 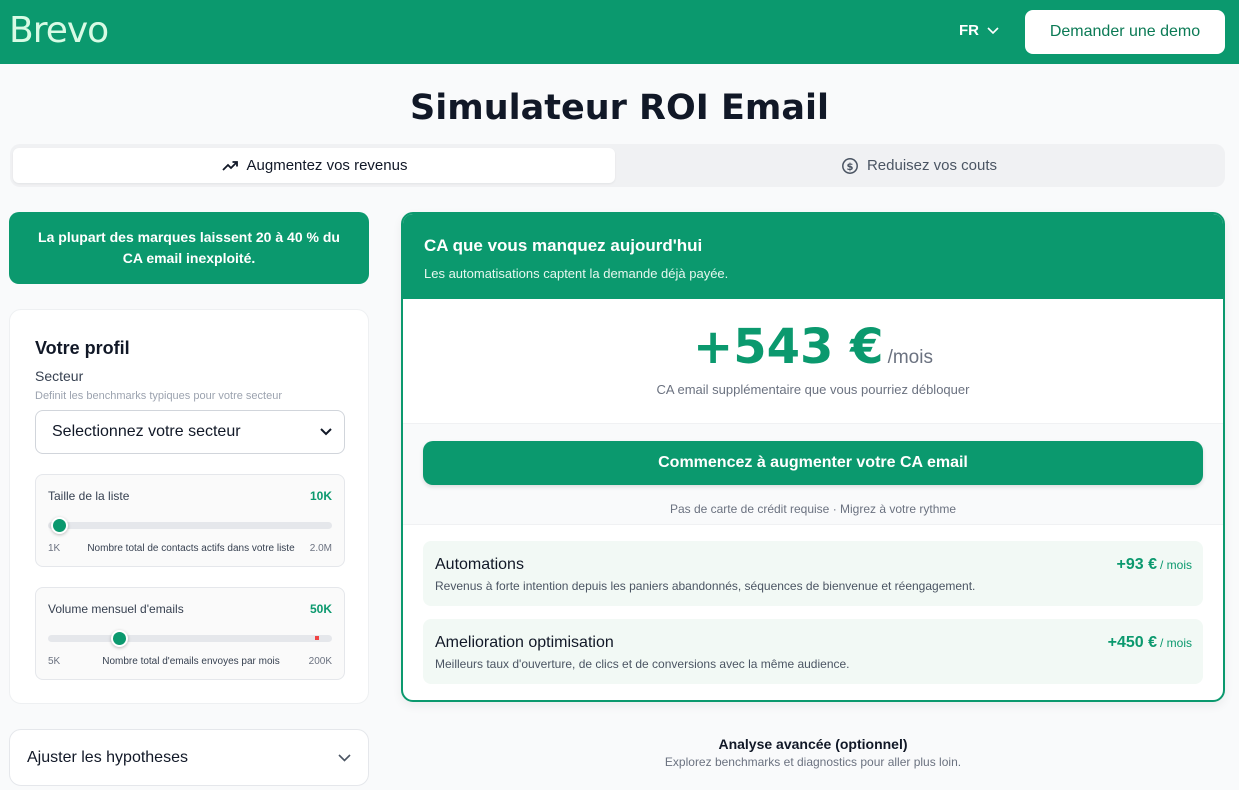 I want to click on list-size-track, so click(x=190, y=525).